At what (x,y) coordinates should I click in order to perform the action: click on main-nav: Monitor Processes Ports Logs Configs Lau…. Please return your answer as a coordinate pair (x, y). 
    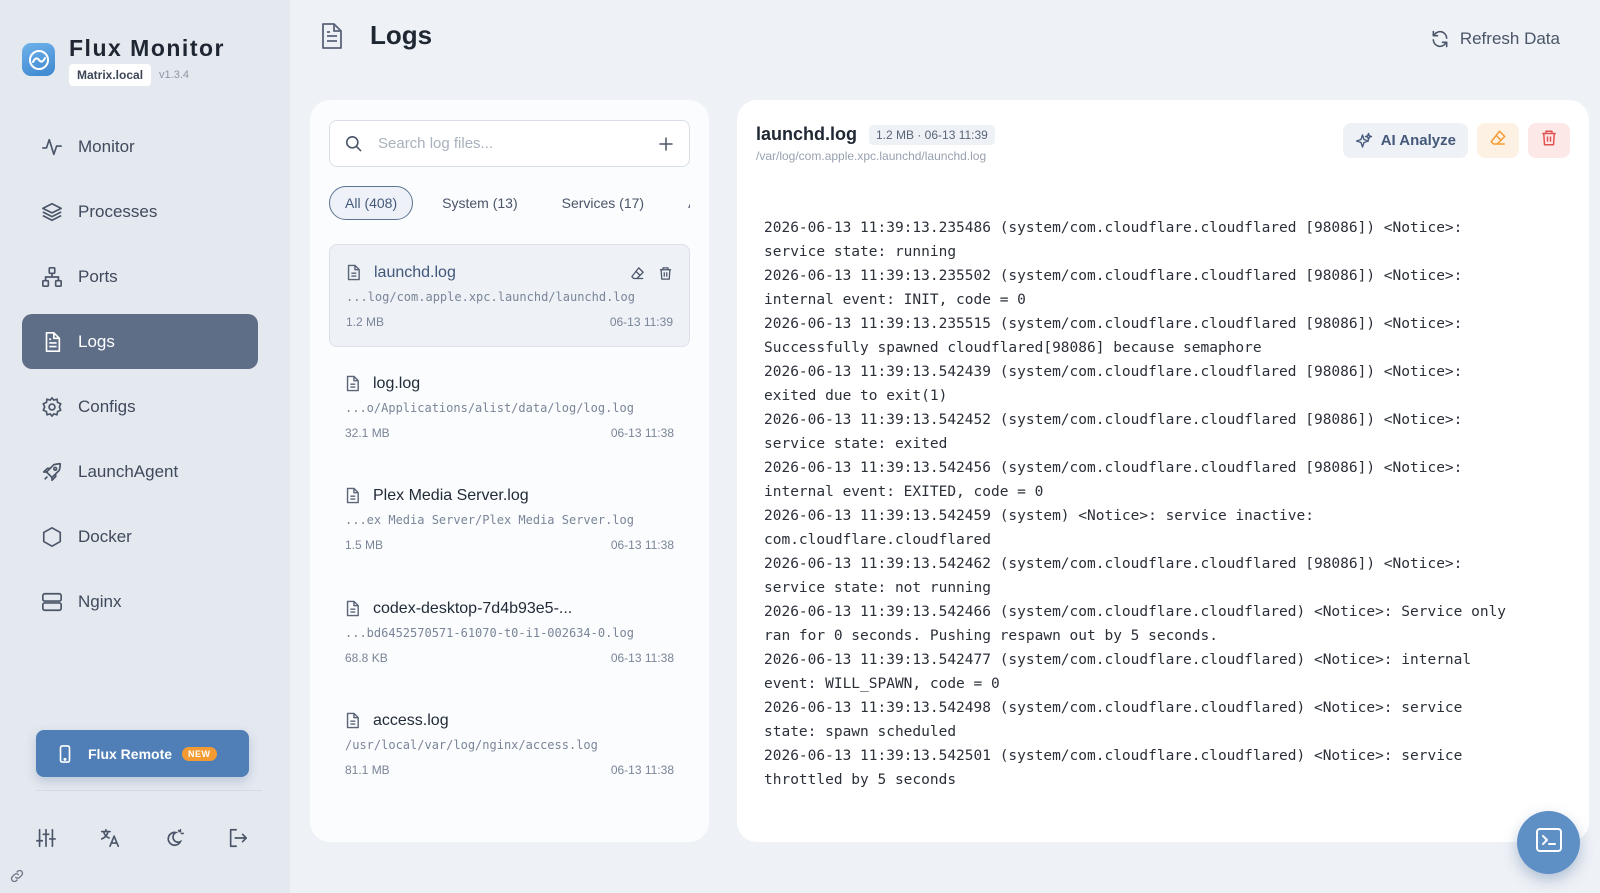
    Looking at the image, I should click on (140, 379).